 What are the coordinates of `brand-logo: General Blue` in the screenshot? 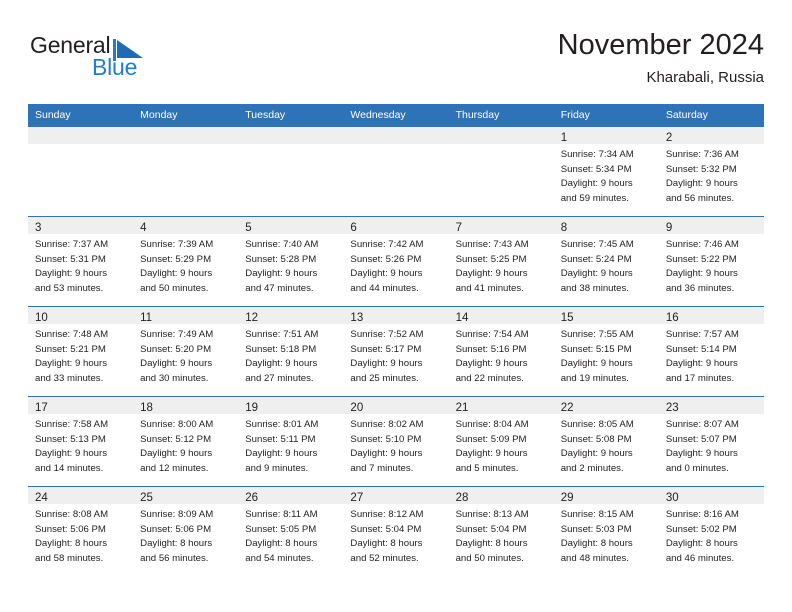 It's located at (100, 60).